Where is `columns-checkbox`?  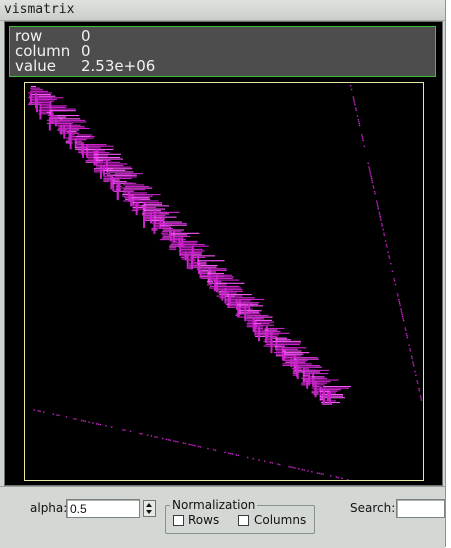
columns-checkbox is located at coordinates (243, 520).